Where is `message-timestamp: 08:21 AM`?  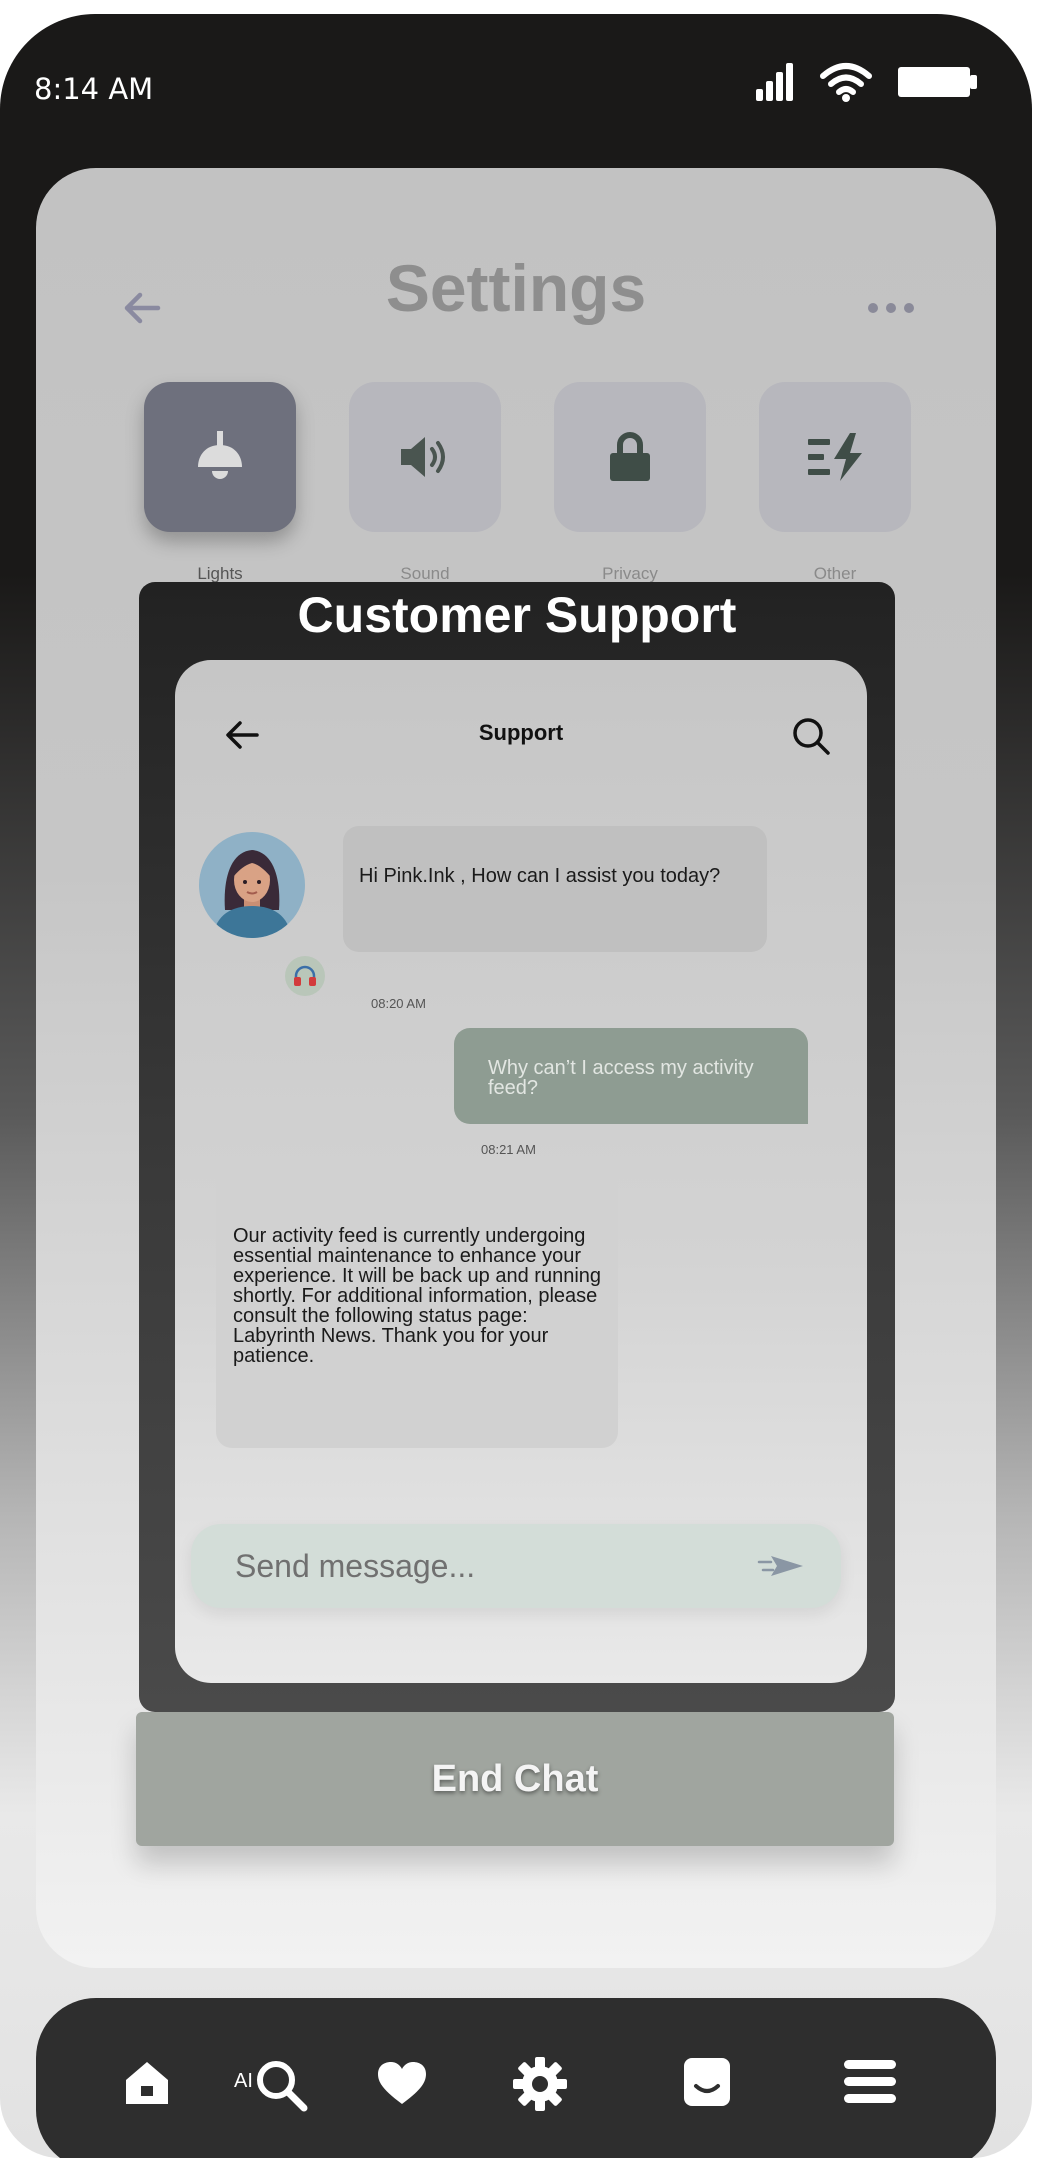 message-timestamp: 08:21 AM is located at coordinates (508, 1149).